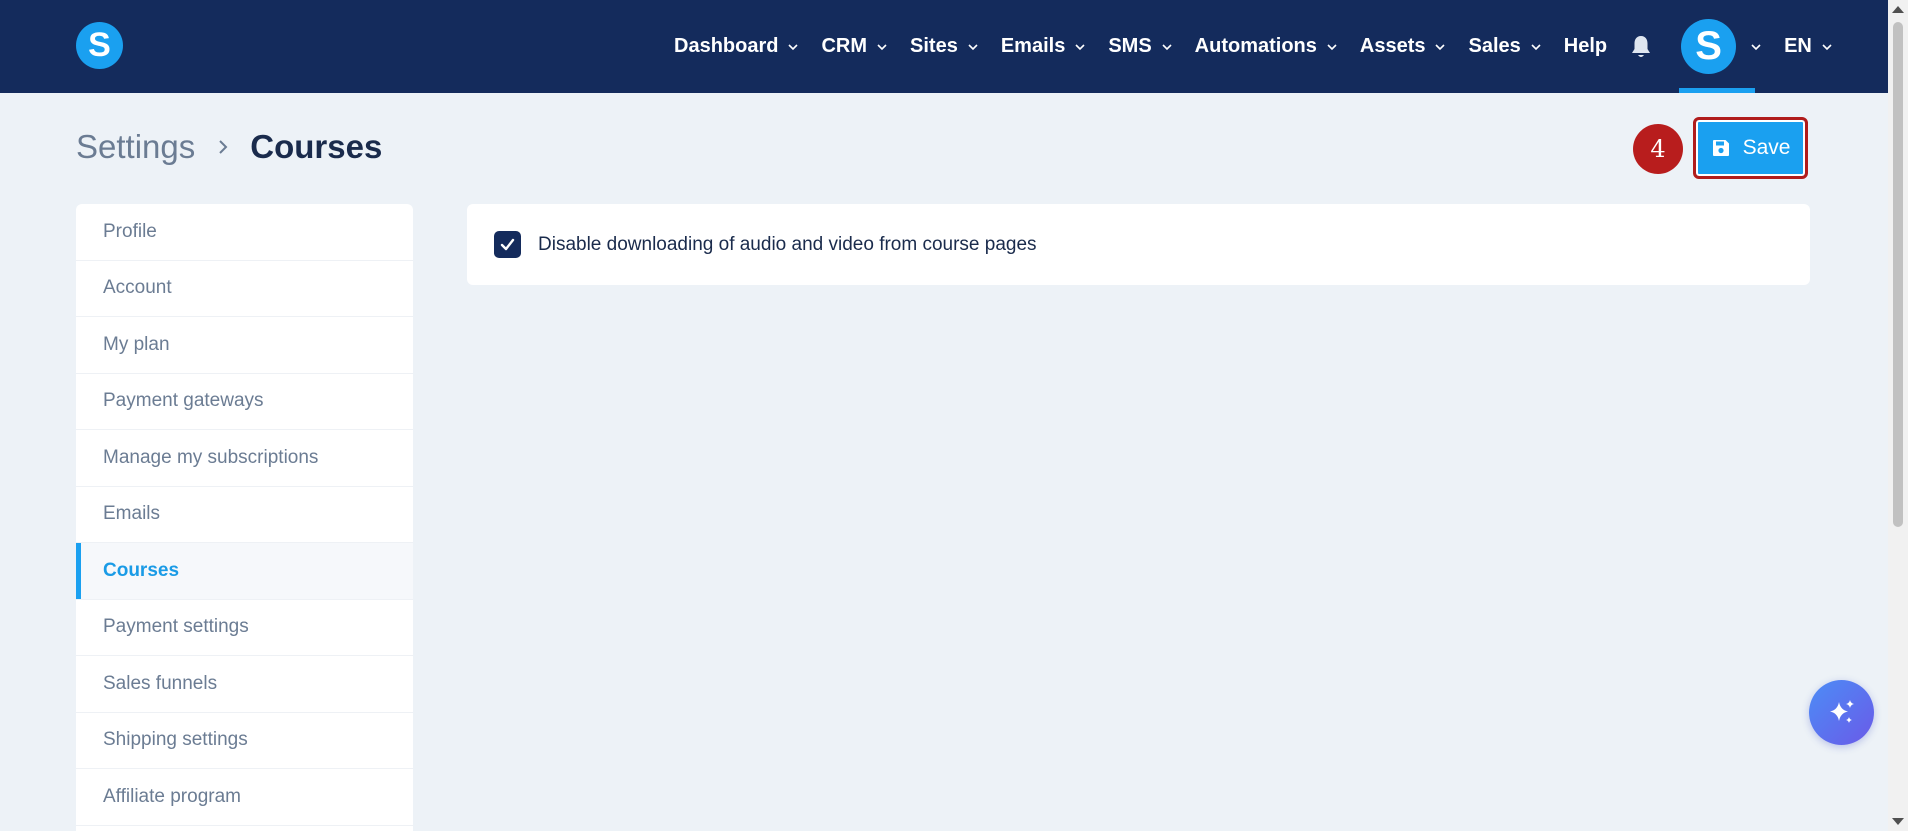 The height and width of the screenshot is (831, 1908). I want to click on scroll-down-arrow, so click(1898, 821).